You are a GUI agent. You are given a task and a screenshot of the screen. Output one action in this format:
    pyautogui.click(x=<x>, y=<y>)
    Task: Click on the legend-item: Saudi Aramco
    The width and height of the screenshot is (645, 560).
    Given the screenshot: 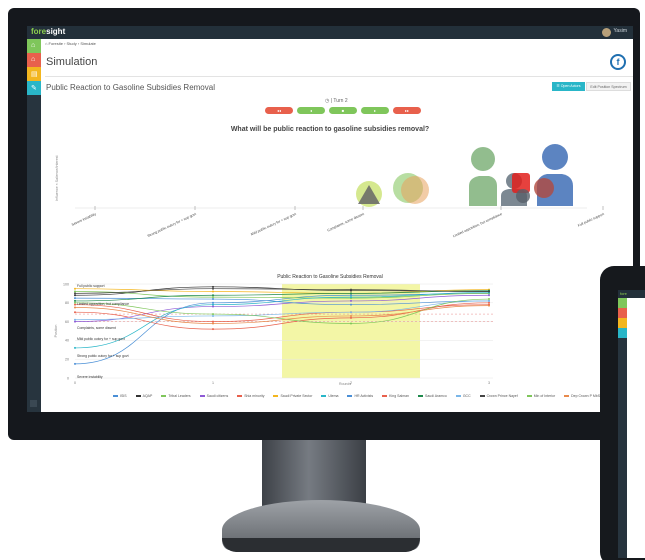 What is the action you would take?
    pyautogui.click(x=432, y=396)
    